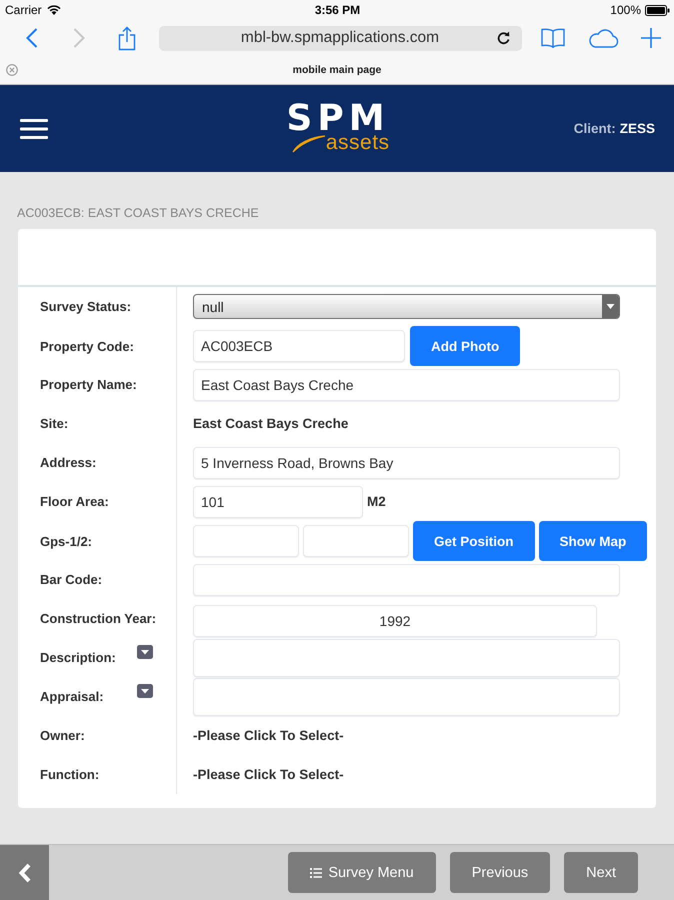 The image size is (674, 900). What do you see at coordinates (88, 384) in the screenshot?
I see `field-label: Property Name:` at bounding box center [88, 384].